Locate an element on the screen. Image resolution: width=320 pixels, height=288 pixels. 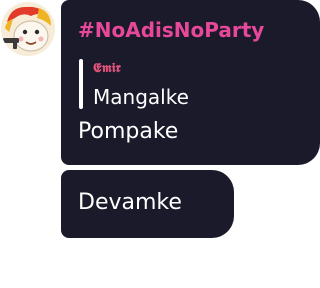
message-bubble: Devamke is located at coordinates (147, 204).